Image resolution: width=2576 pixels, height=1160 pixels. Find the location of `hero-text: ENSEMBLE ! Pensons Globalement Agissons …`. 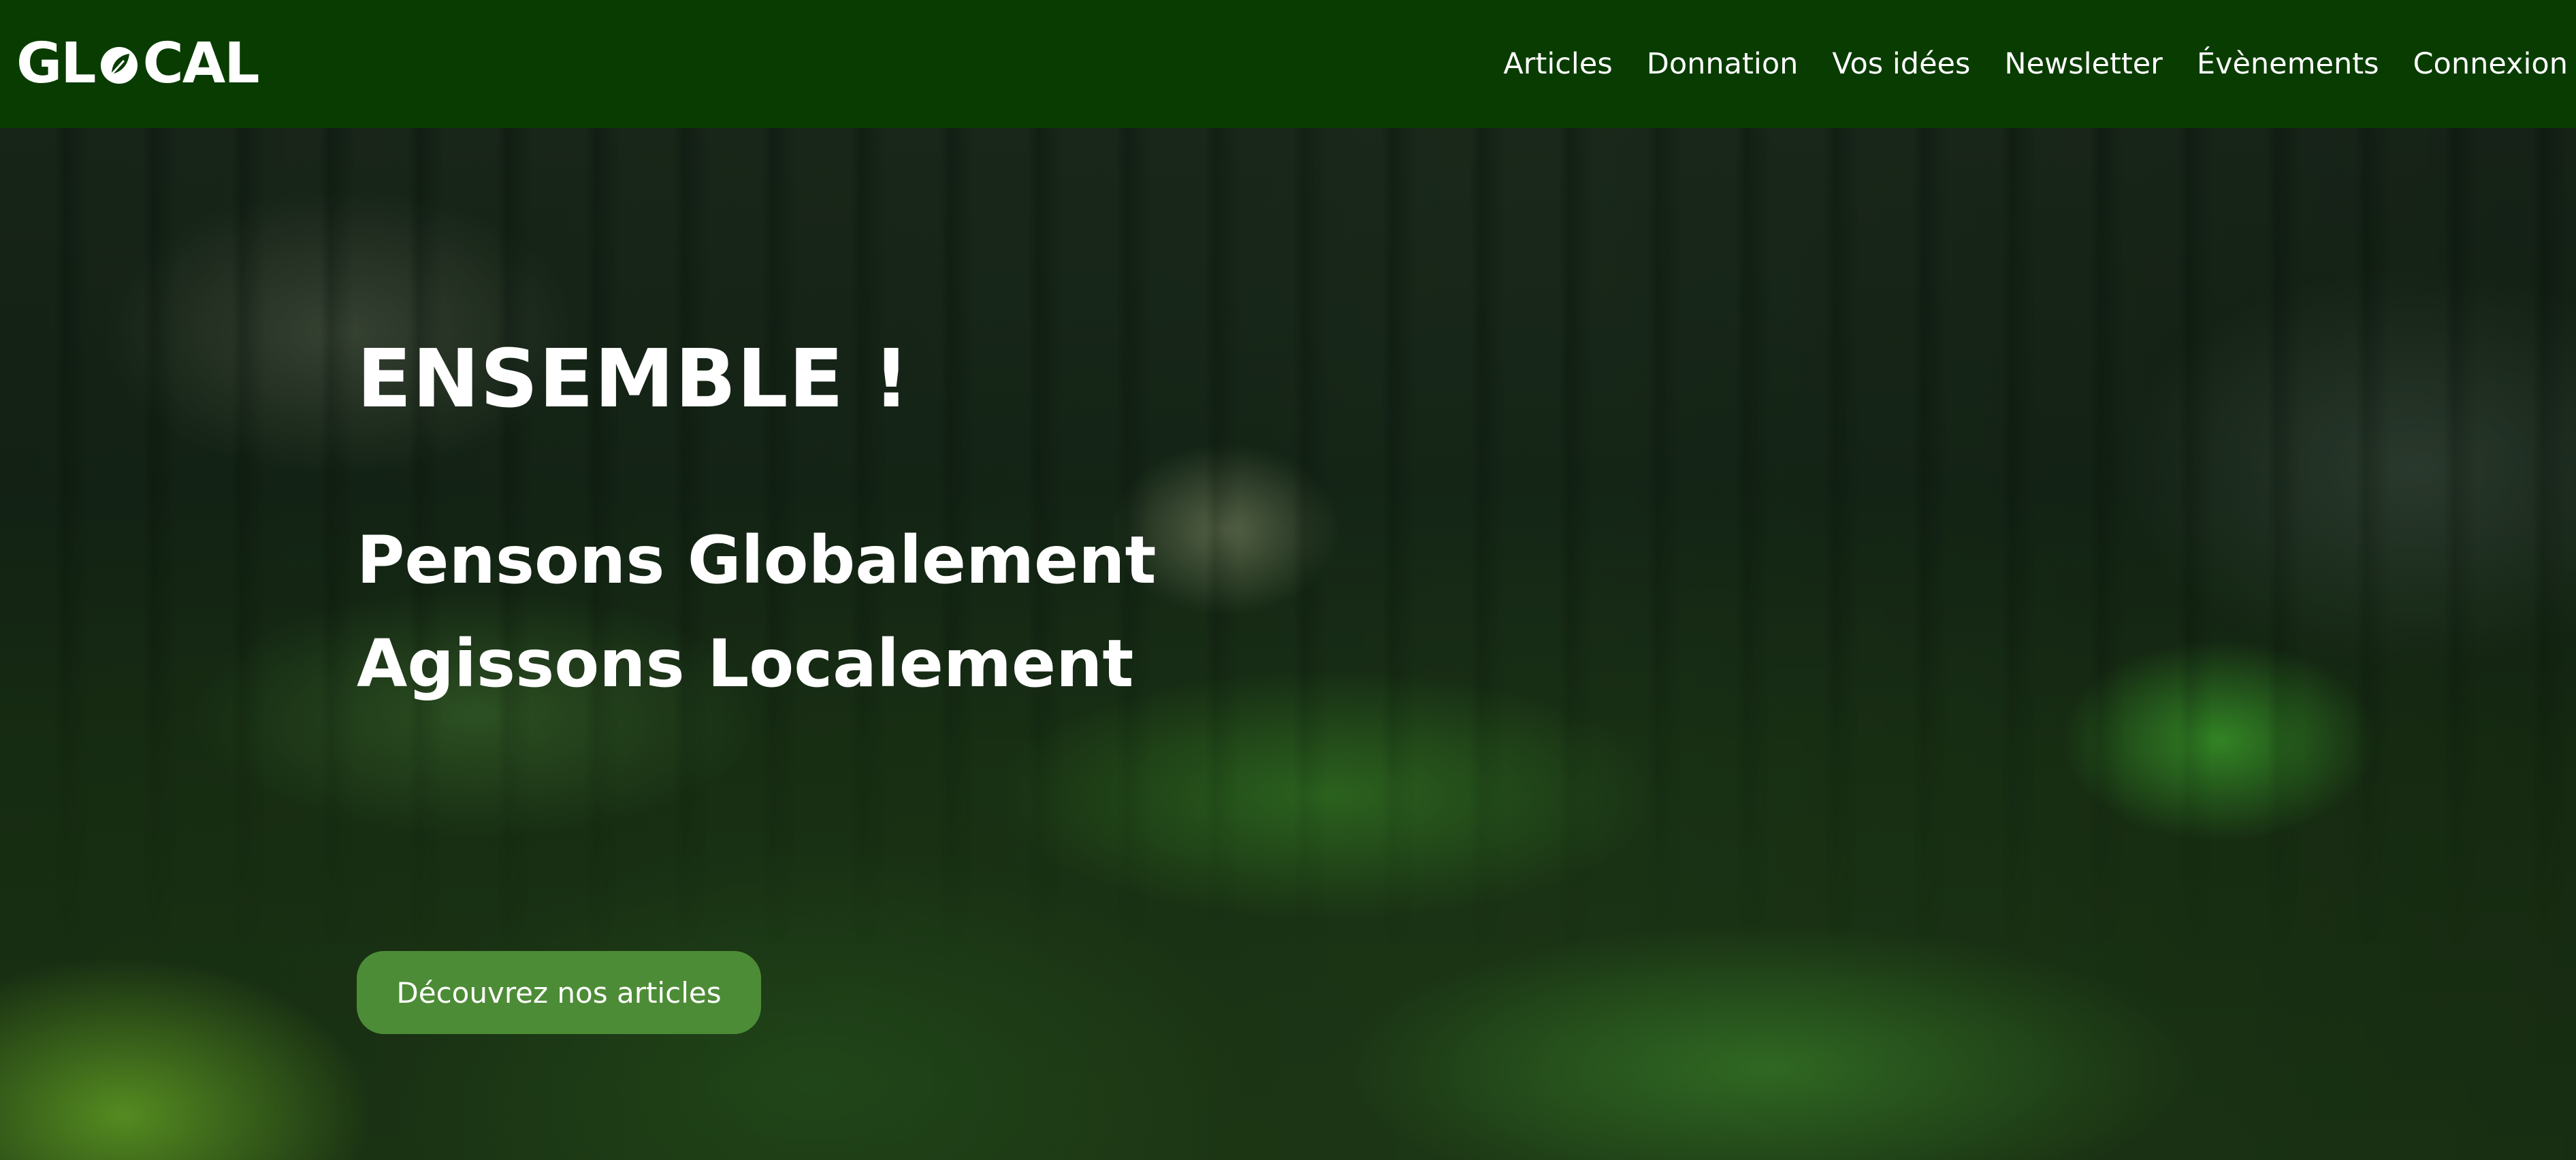

hero-text: ENSEMBLE ! Pensons Globalement Agissons … is located at coordinates (756, 517).